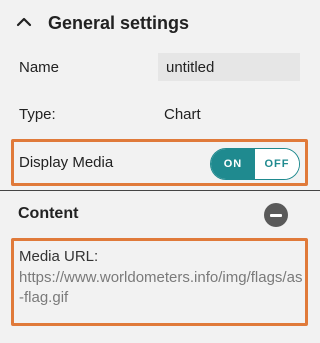  Describe the element at coordinates (277, 164) in the screenshot. I see `toggle-off-option: OFF` at that location.